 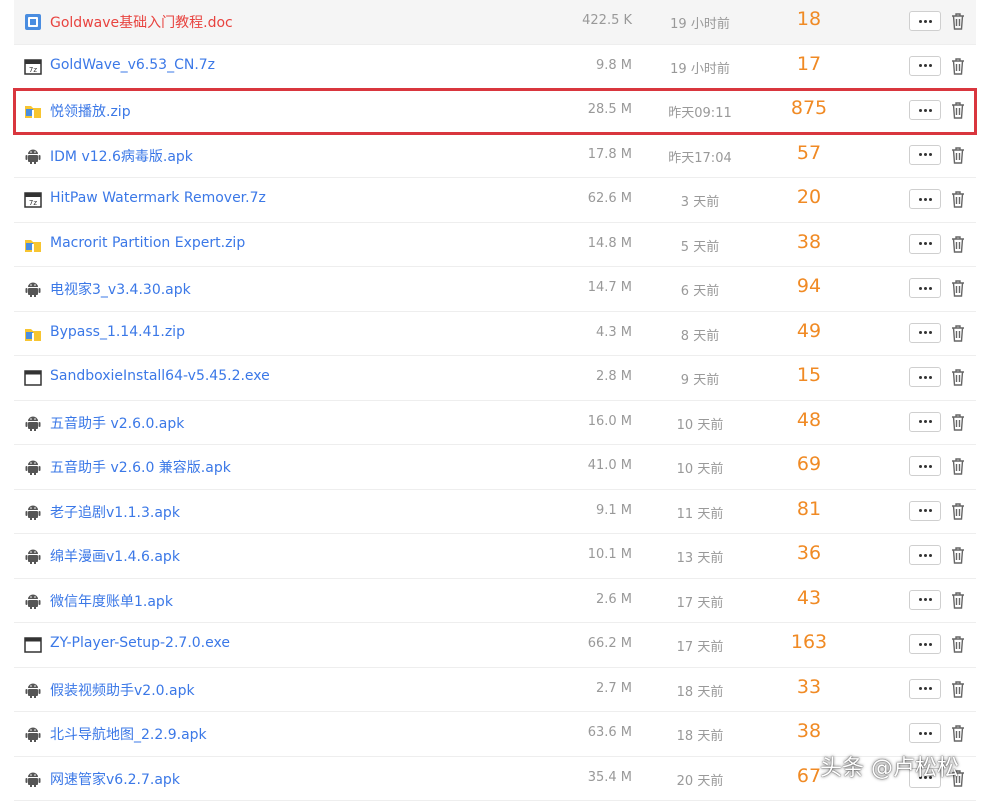 I want to click on file-name-link: HitPaw Watermark Remover.7z, so click(x=158, y=198).